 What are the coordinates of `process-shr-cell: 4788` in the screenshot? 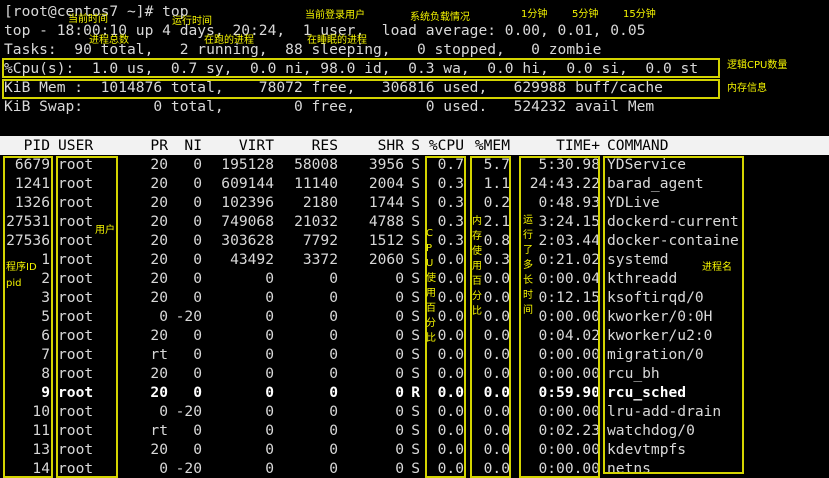 It's located at (386, 221).